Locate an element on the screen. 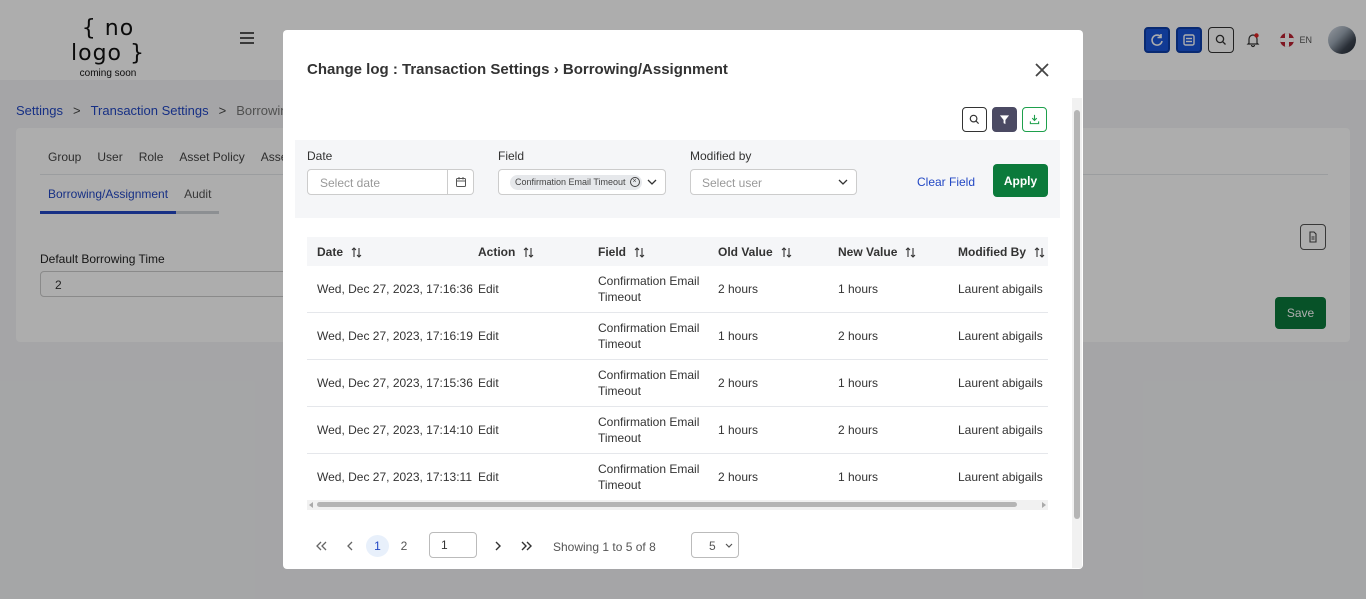 The height and width of the screenshot is (599, 1366). apply-button: Apply is located at coordinates (1020, 180).